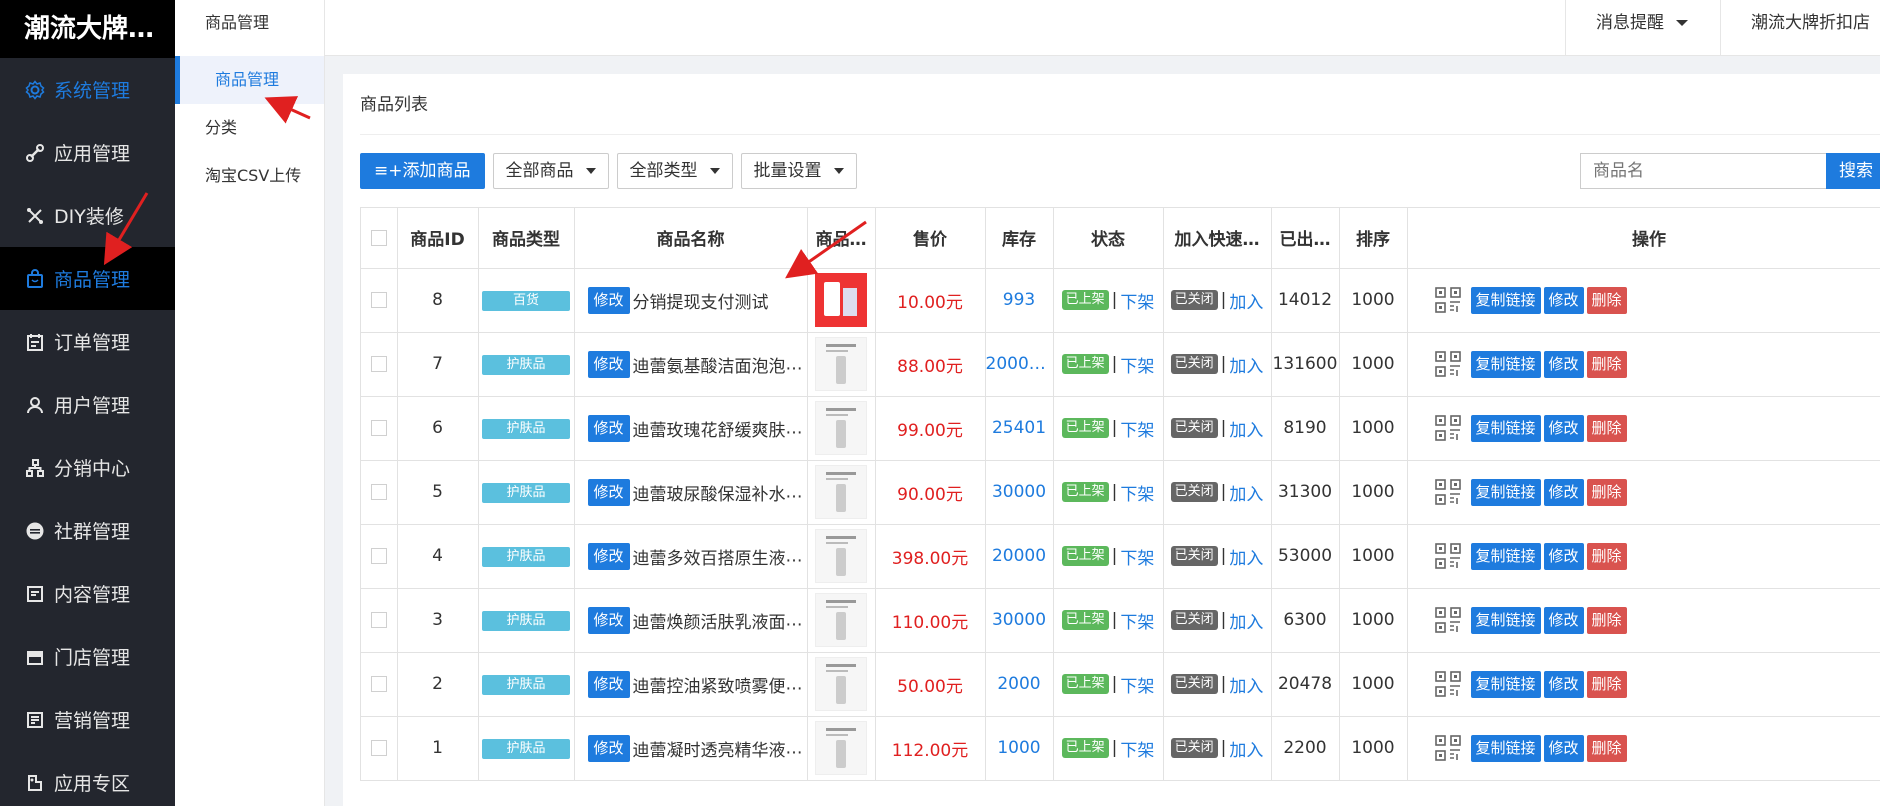  Describe the element at coordinates (1019, 556) in the screenshot. I see `product-stock: 20000` at that location.